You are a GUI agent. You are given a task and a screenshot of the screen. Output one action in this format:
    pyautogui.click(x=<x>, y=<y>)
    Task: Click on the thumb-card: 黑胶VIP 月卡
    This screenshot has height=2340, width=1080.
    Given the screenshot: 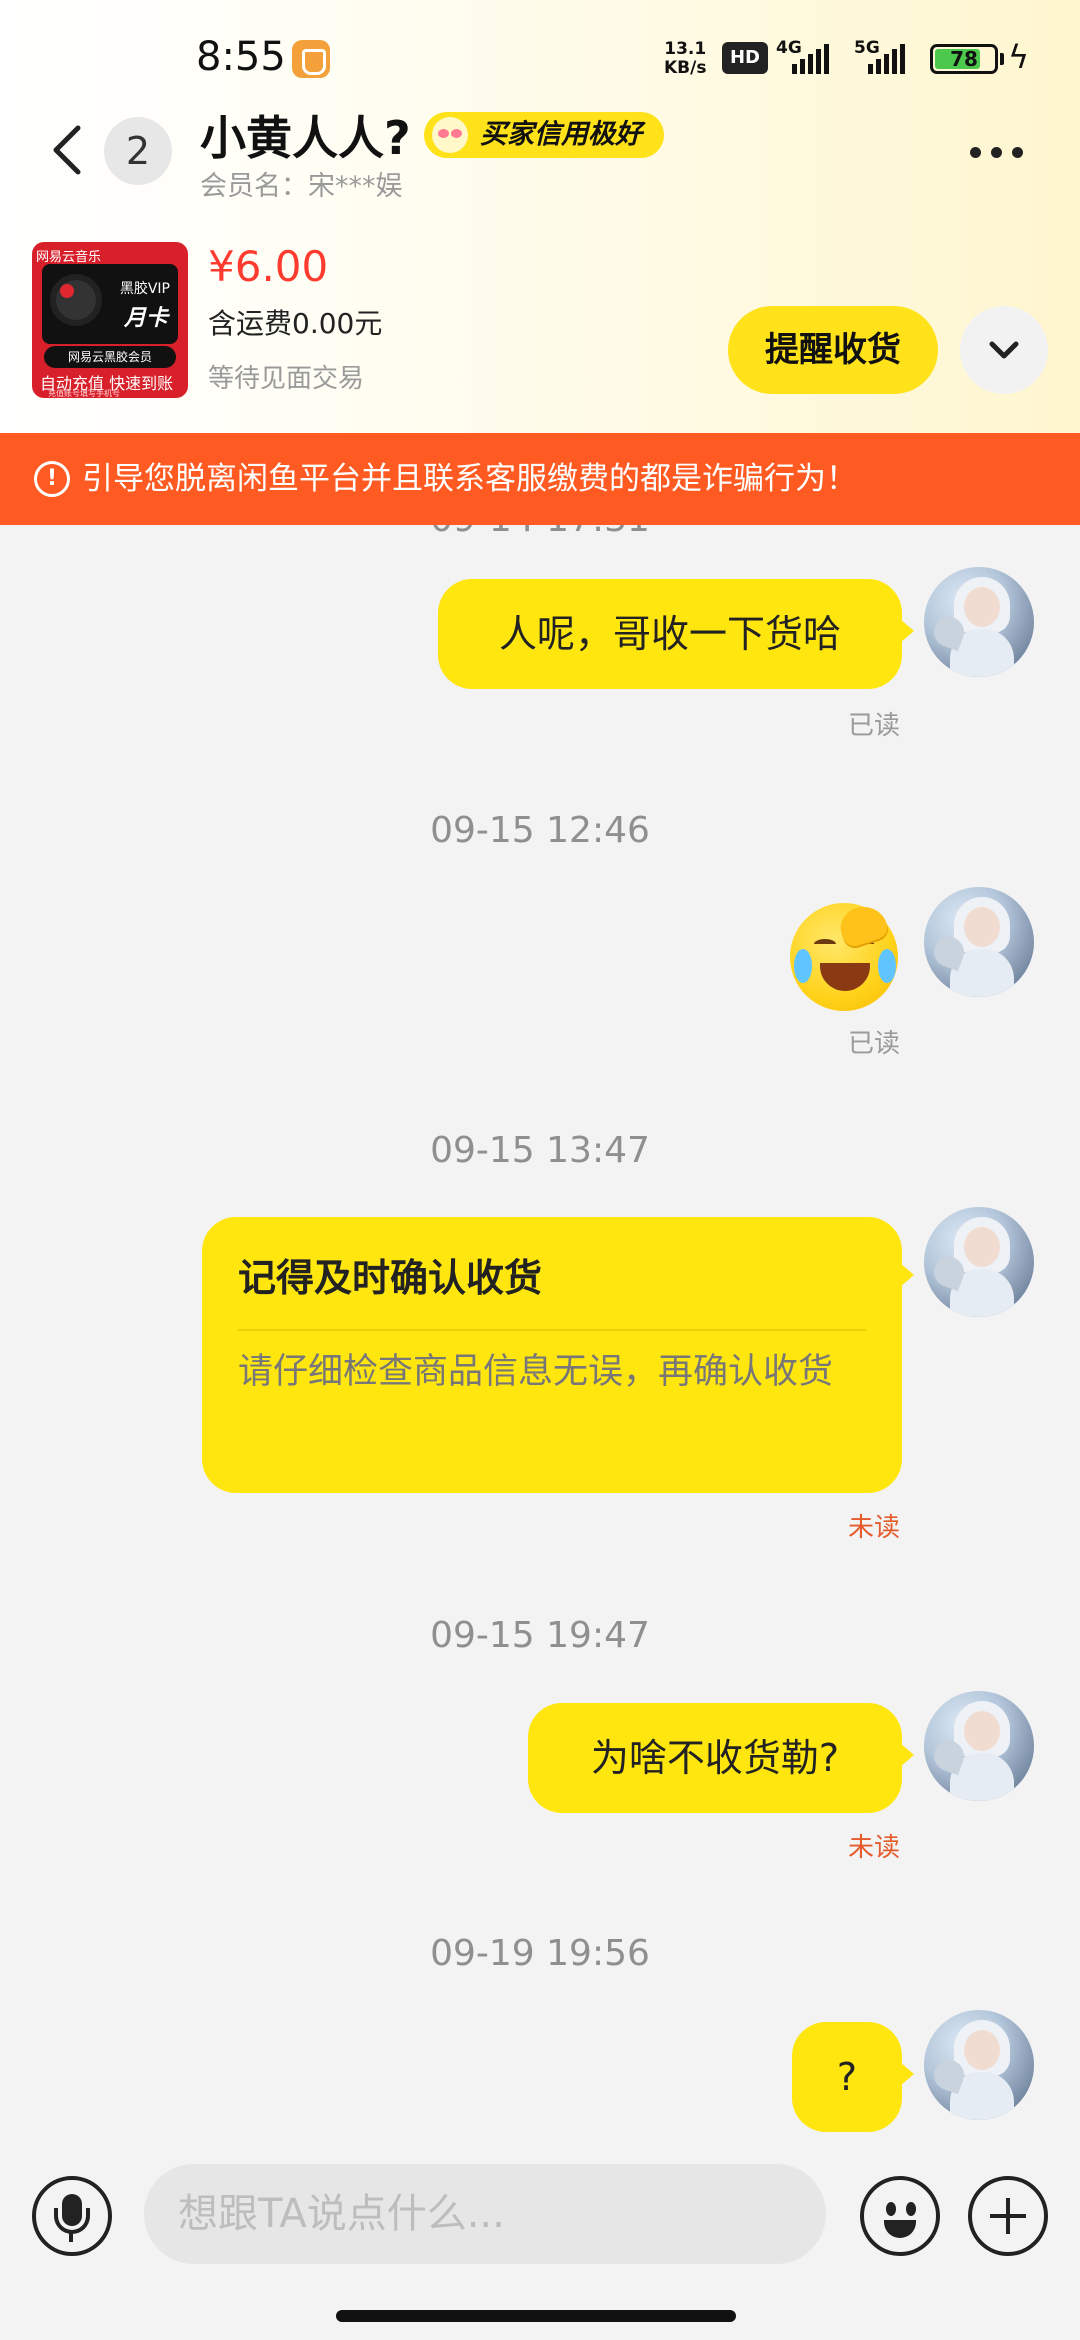 What is the action you would take?
    pyautogui.click(x=110, y=304)
    